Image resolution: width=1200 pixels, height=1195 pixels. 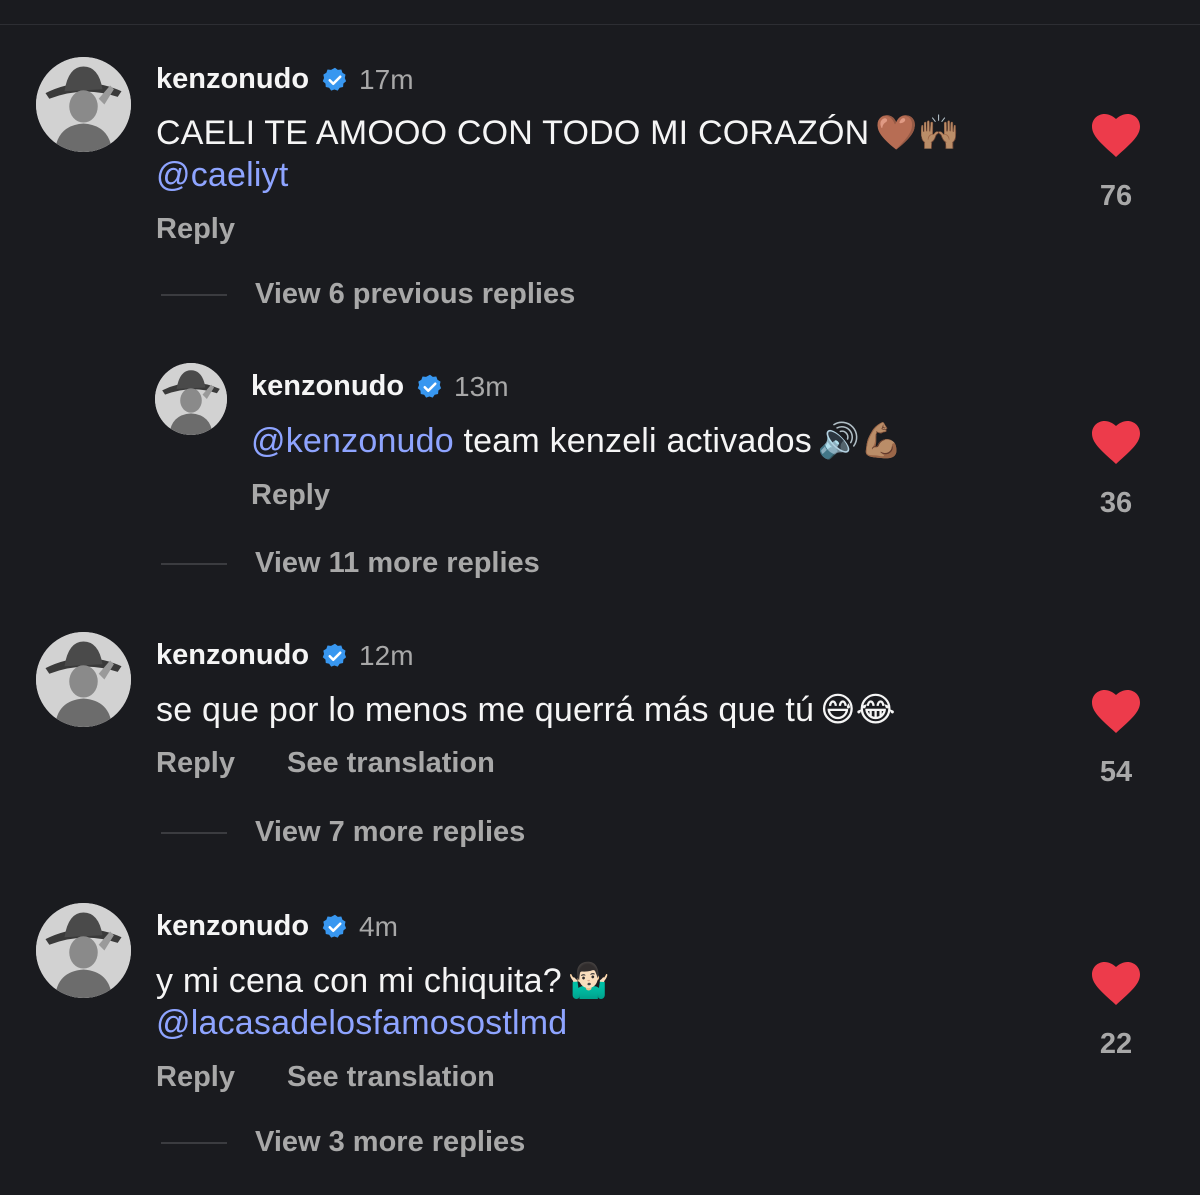 I want to click on view-replies-row: View 7 more replies, so click(x=343, y=832).